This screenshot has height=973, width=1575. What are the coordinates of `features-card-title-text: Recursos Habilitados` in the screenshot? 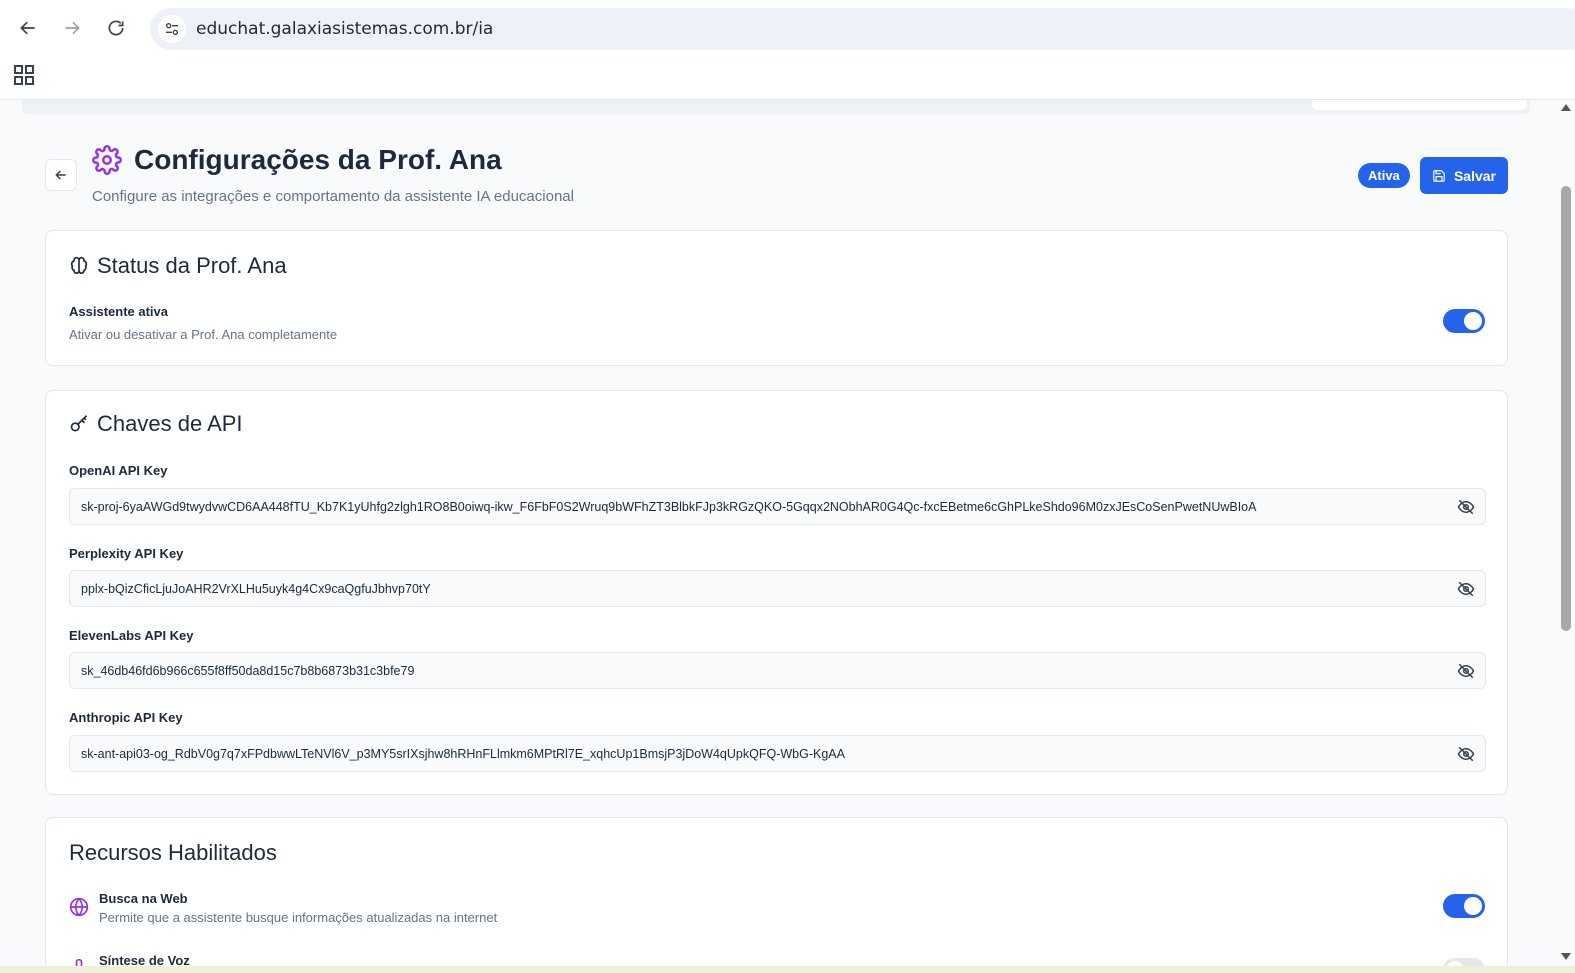 It's located at (173, 852).